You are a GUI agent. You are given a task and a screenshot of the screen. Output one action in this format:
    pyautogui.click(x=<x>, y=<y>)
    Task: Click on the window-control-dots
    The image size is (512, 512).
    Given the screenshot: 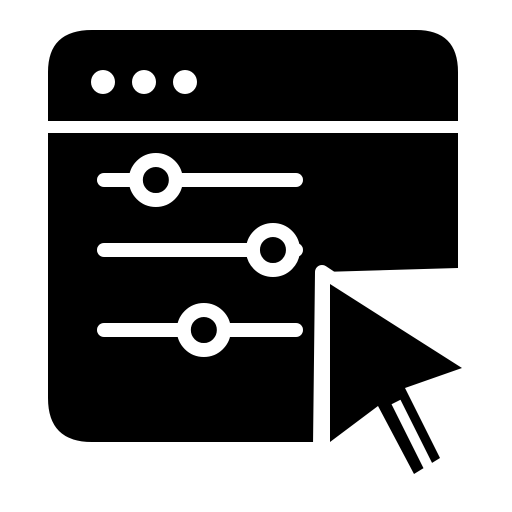 What is the action you would take?
    pyautogui.click(x=144, y=82)
    